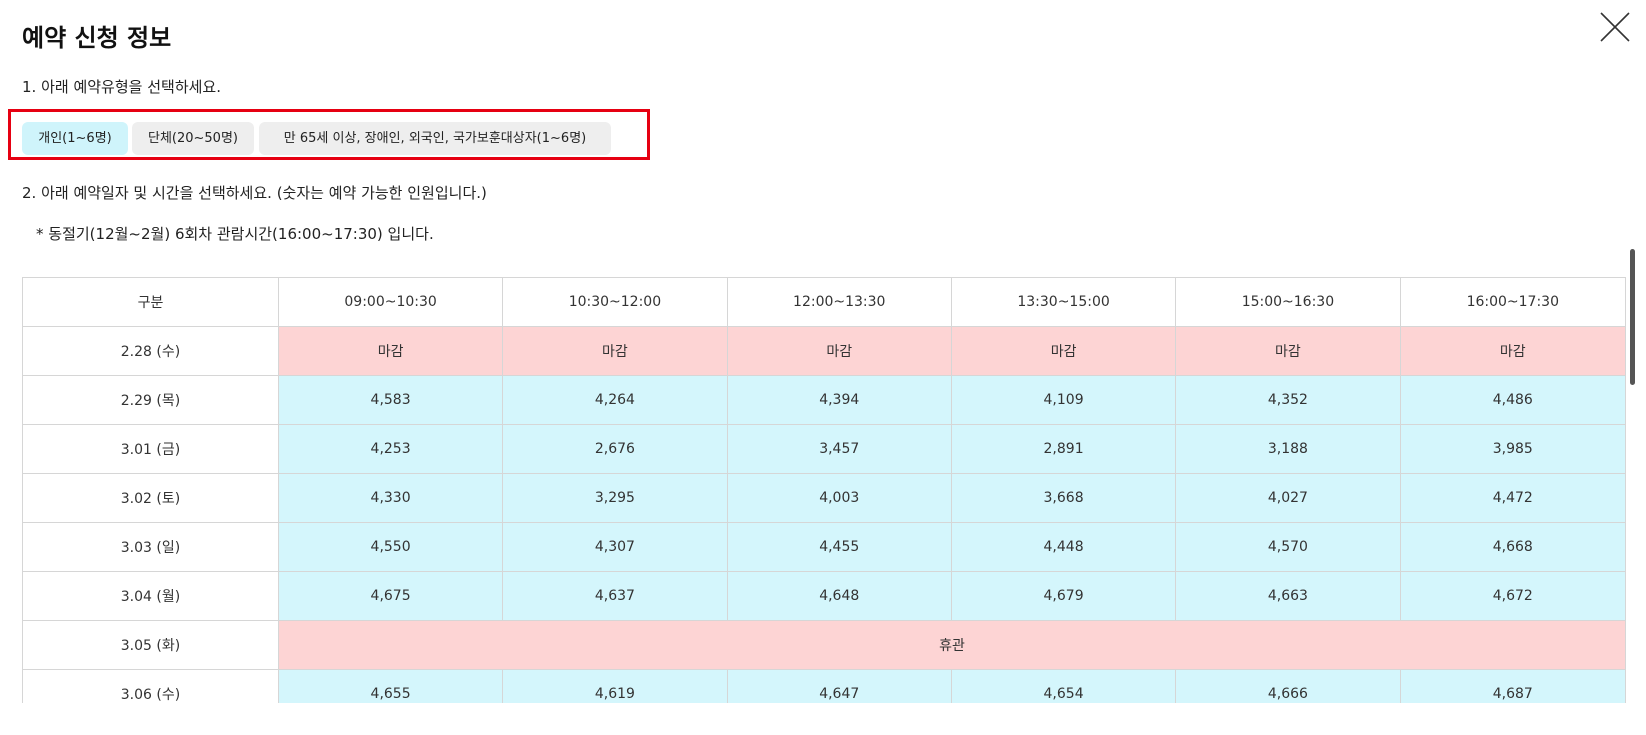 The image size is (1646, 735). I want to click on row-date: 3.04 (월), so click(150, 596).